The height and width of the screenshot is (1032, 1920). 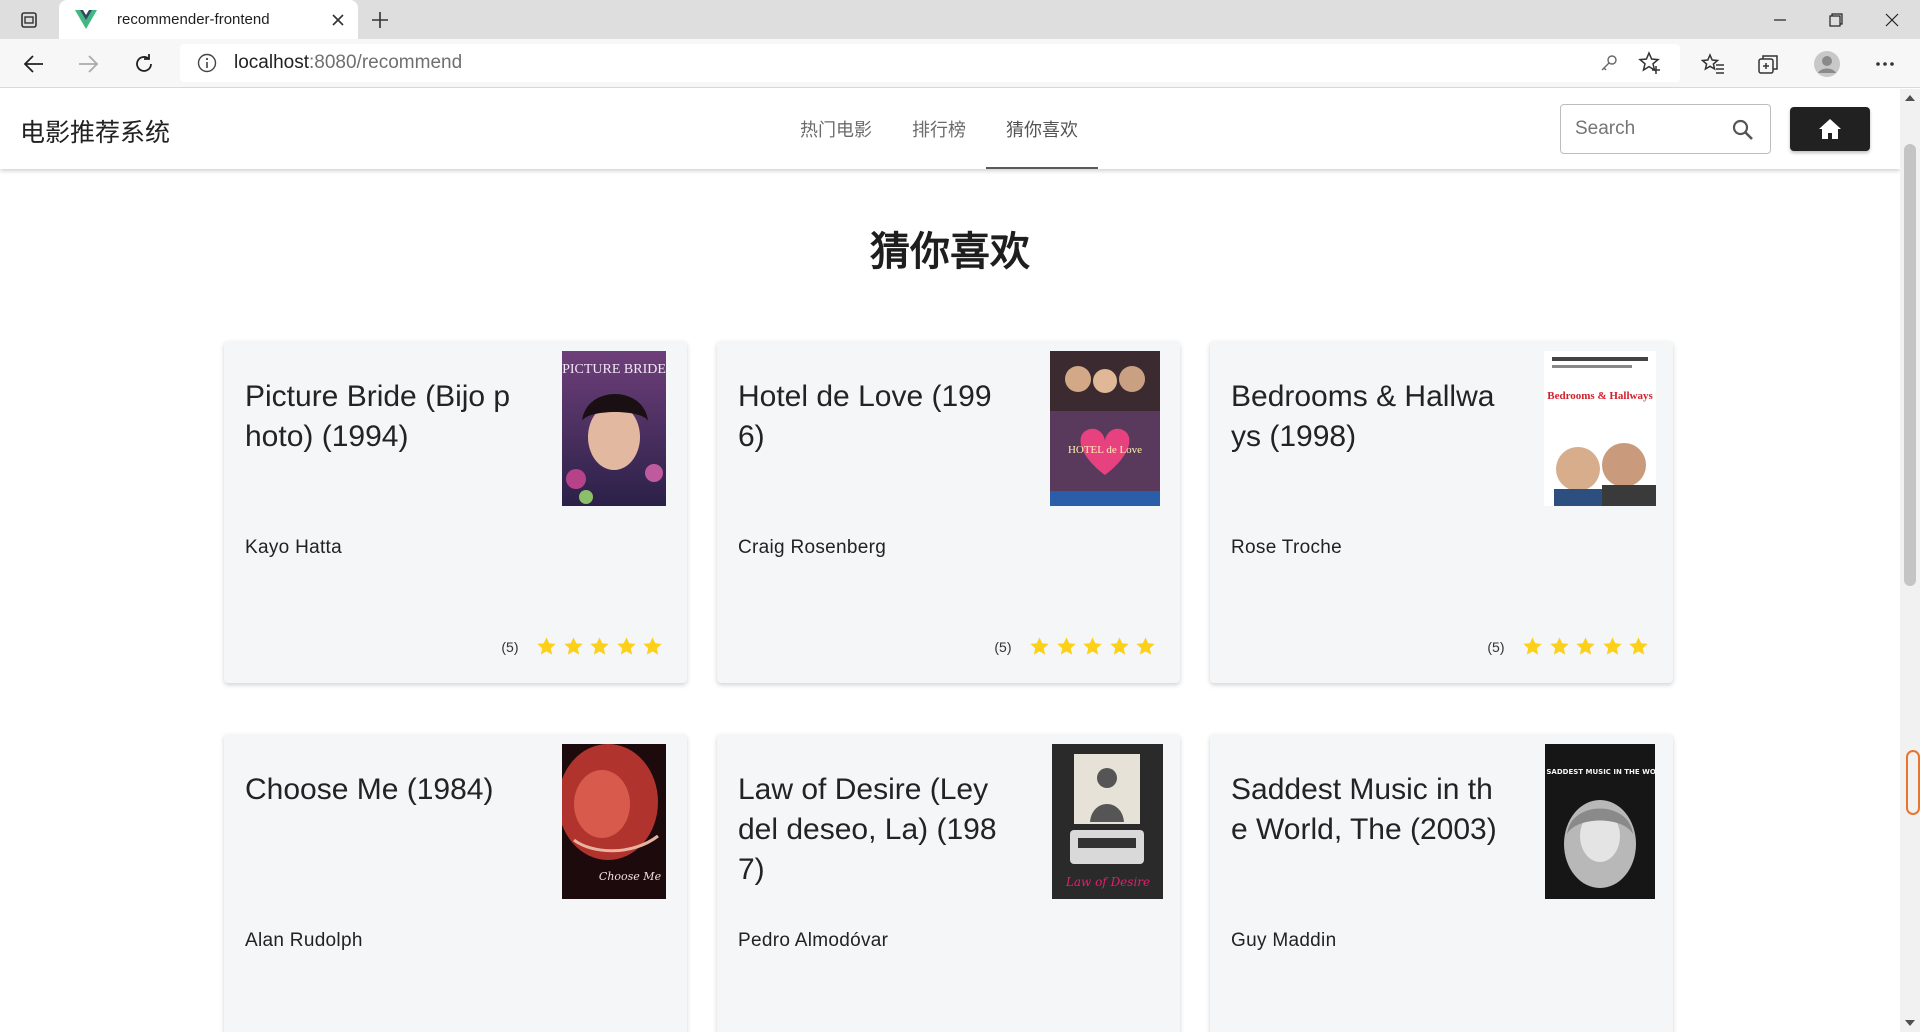 I want to click on movie-poster: THE SADDEST MUSIC IN THE WORLD, so click(x=1600, y=821).